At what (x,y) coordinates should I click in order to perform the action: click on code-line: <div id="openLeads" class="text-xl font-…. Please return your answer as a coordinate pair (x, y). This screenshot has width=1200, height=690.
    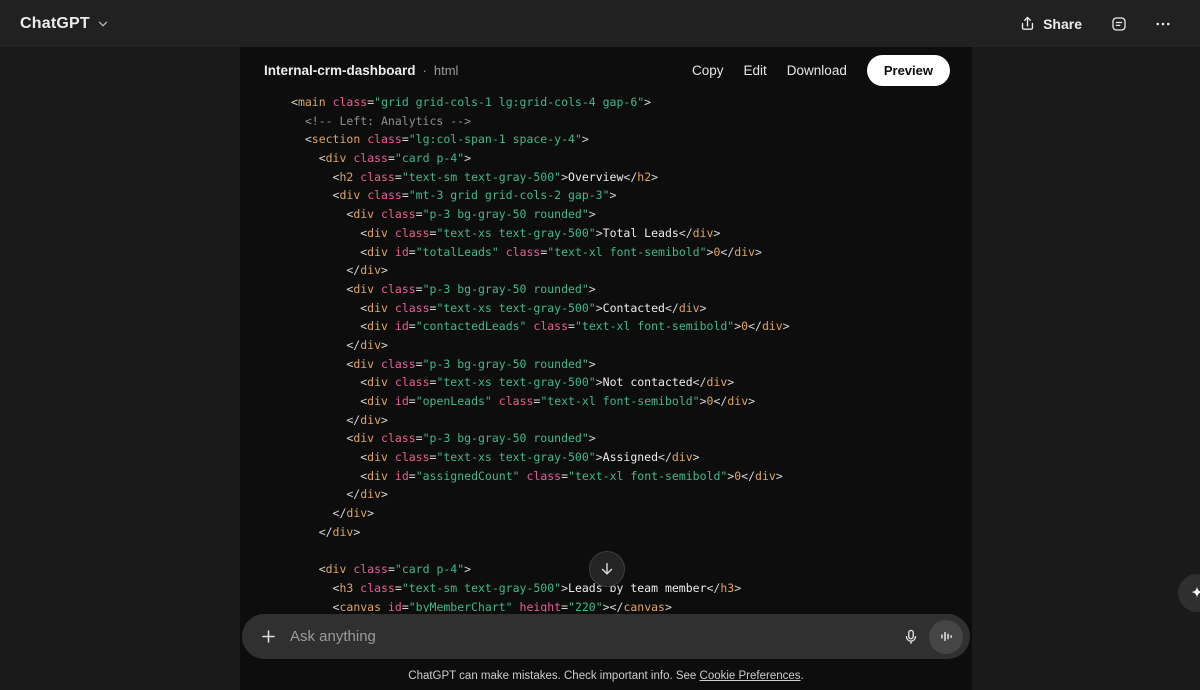
    Looking at the image, I should click on (523, 401).